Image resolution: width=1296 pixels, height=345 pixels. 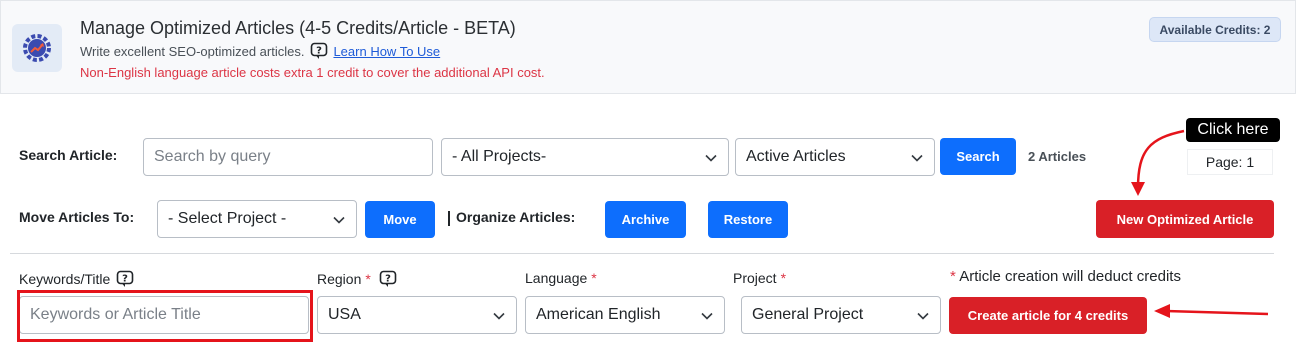 I want to click on arrow-head-new-article, so click(x=1138, y=189).